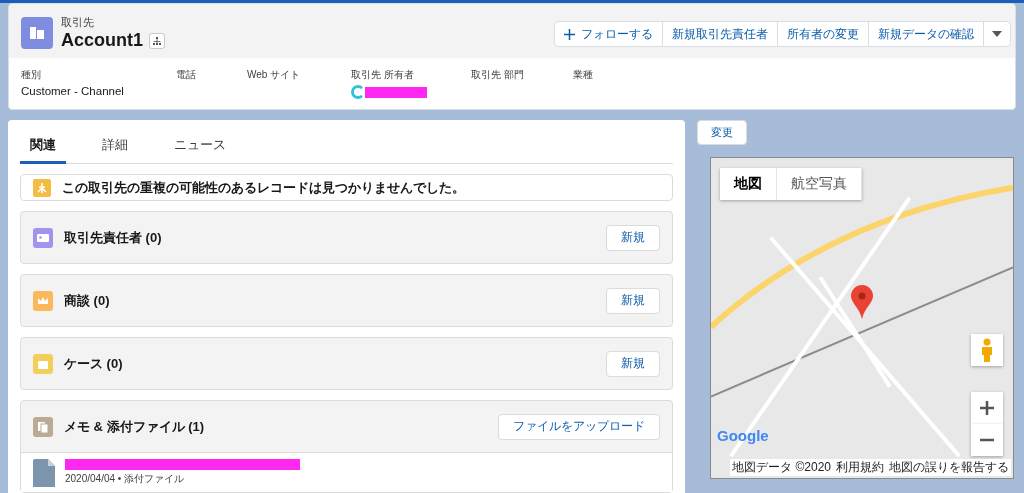  Describe the element at coordinates (748, 184) in the screenshot. I see `map-type-button: 地図` at that location.